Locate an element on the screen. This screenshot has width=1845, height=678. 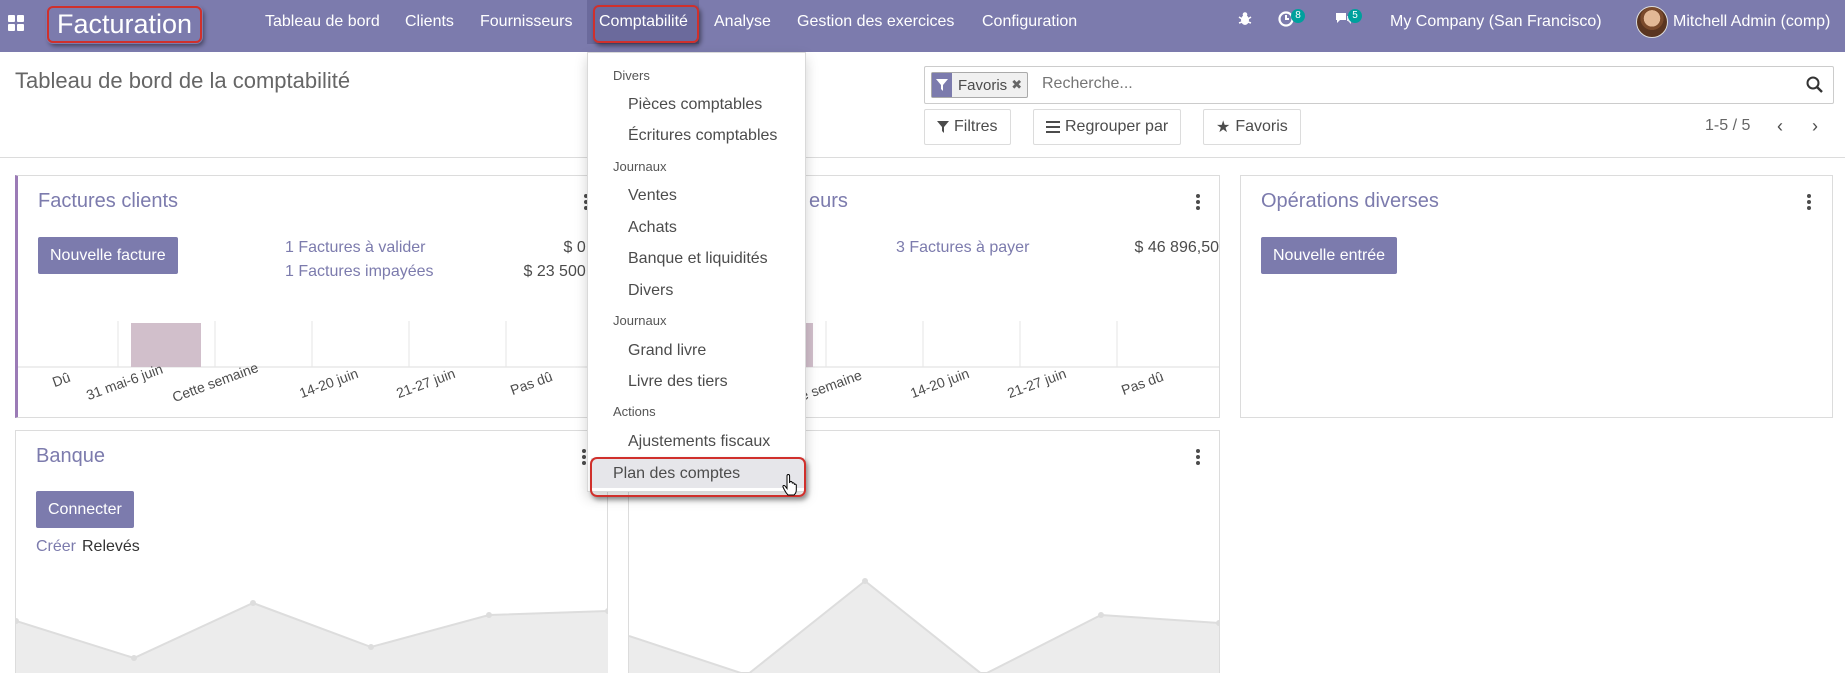
facet-label: Favoris is located at coordinates (983, 85).